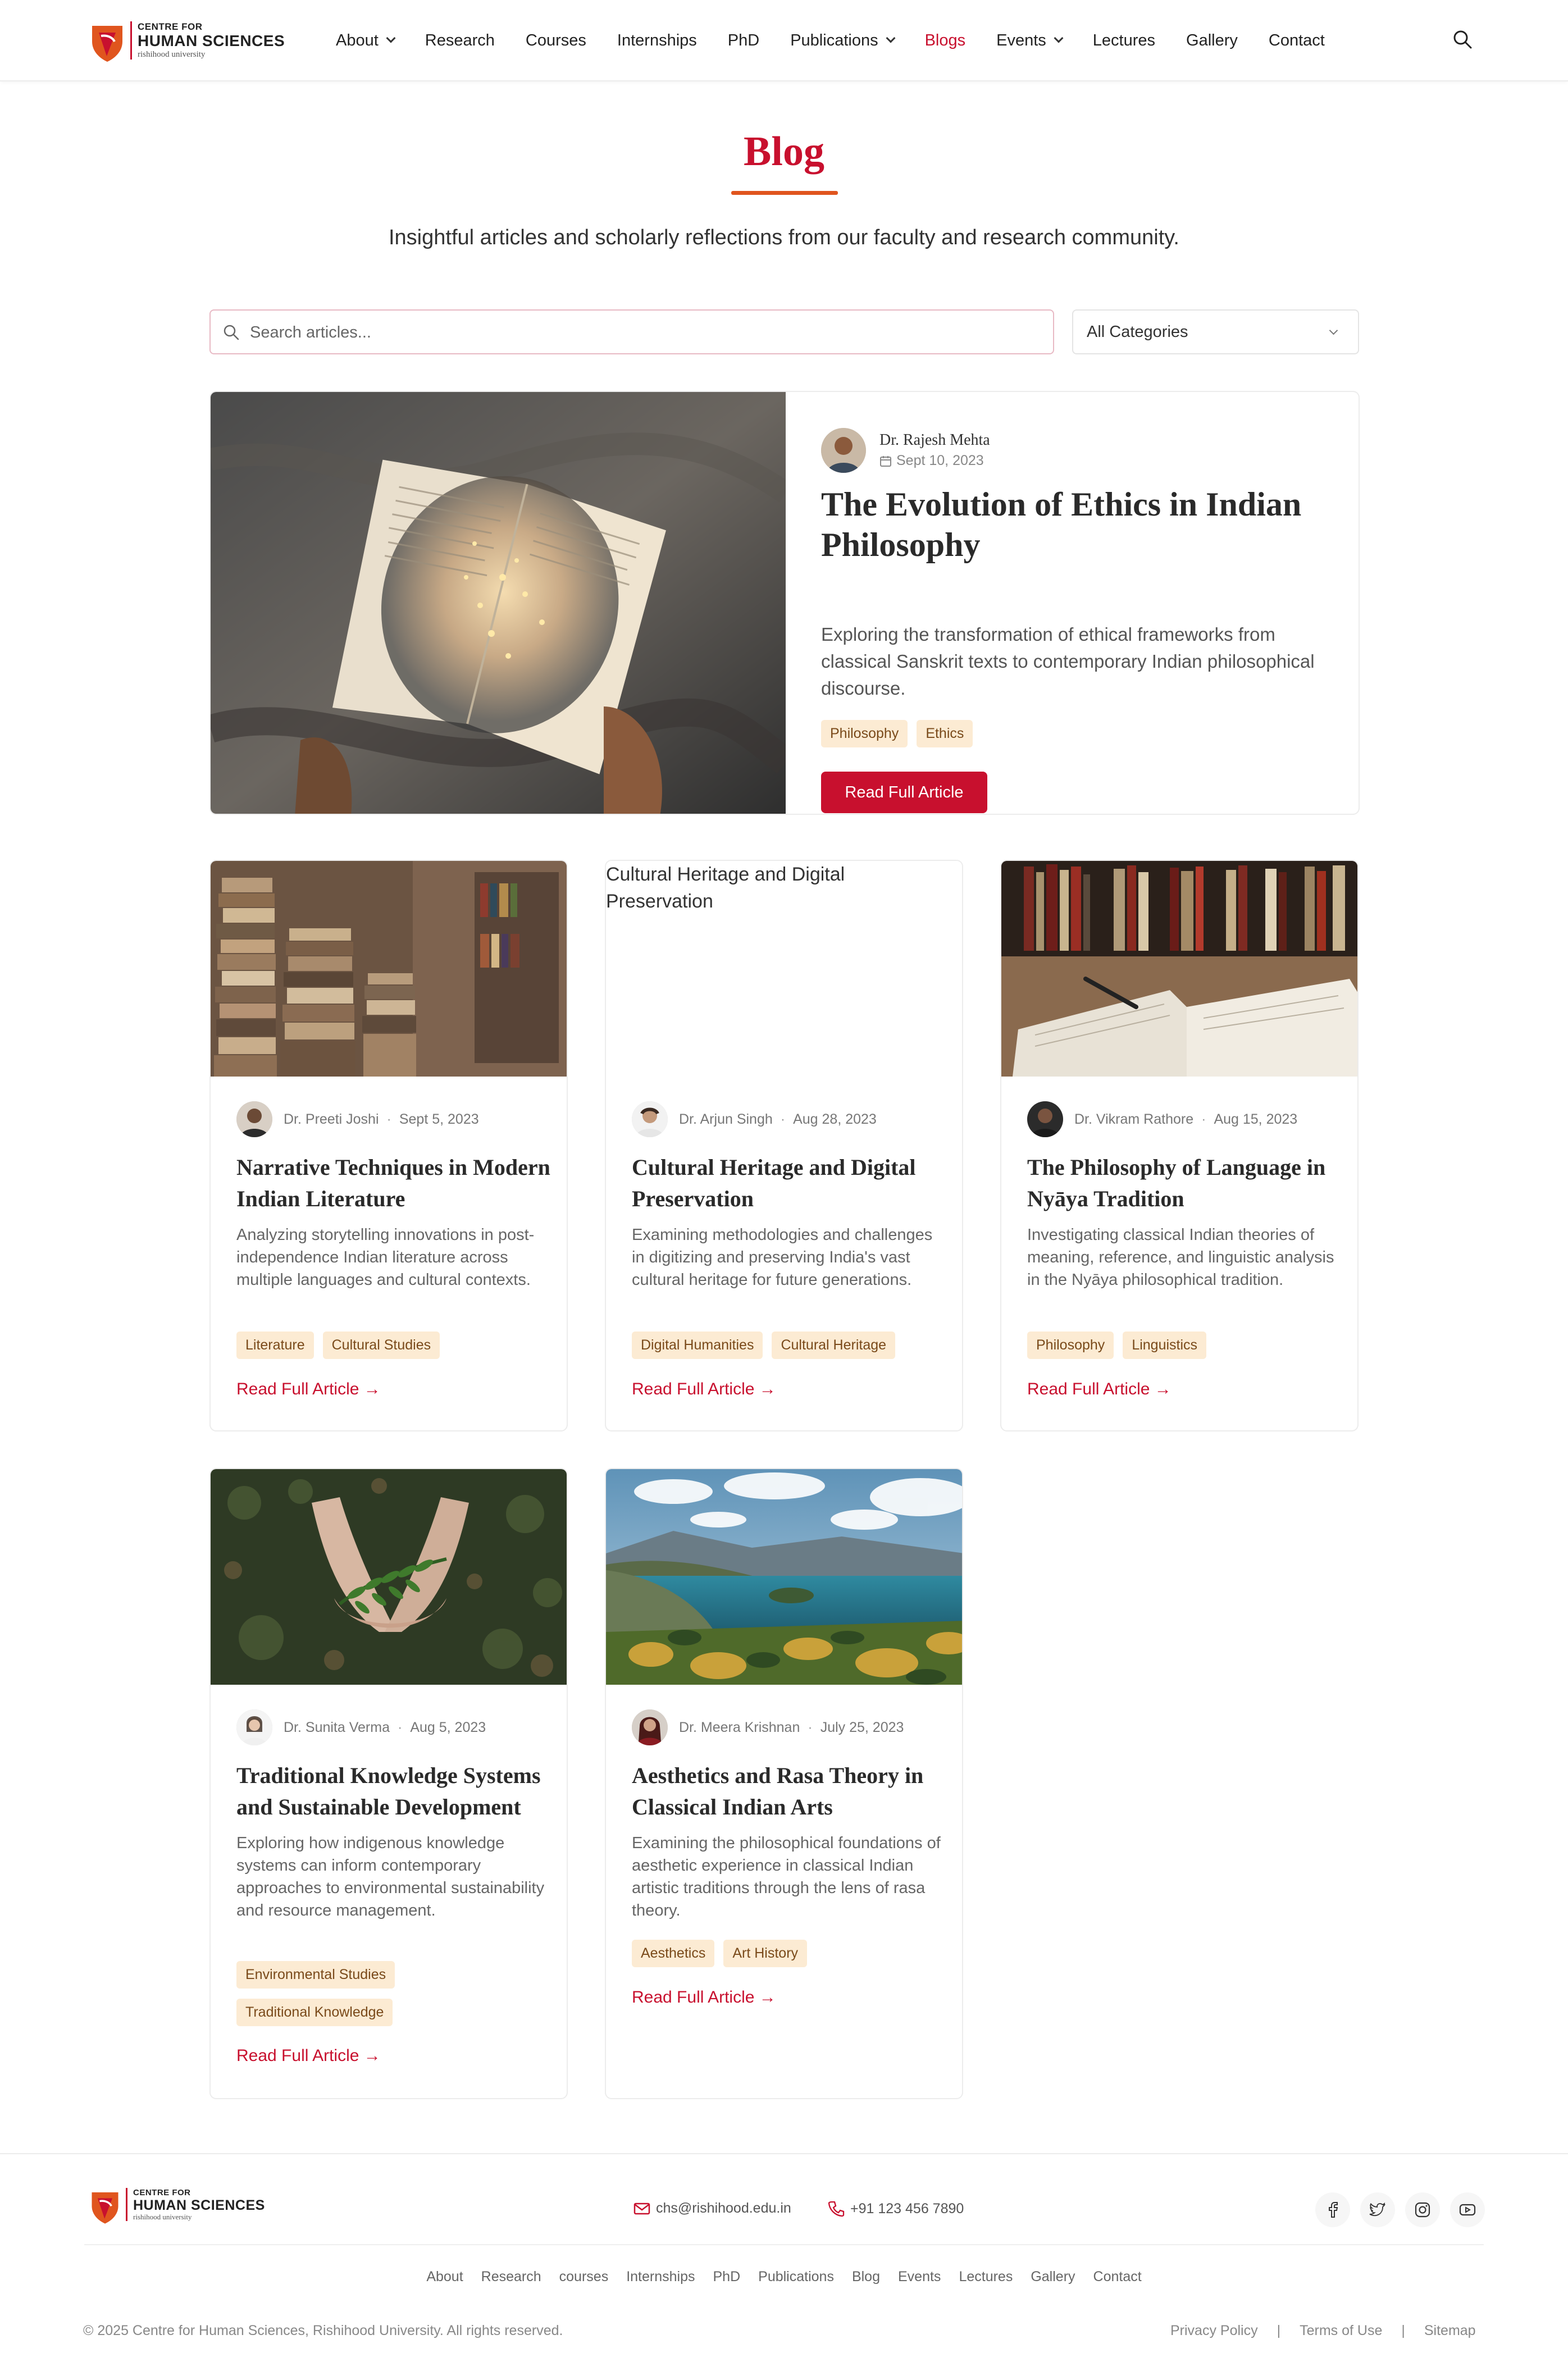  I want to click on legal-links: Privacy Policy | Terms of Use | Sitemap, so click(1323, 2331).